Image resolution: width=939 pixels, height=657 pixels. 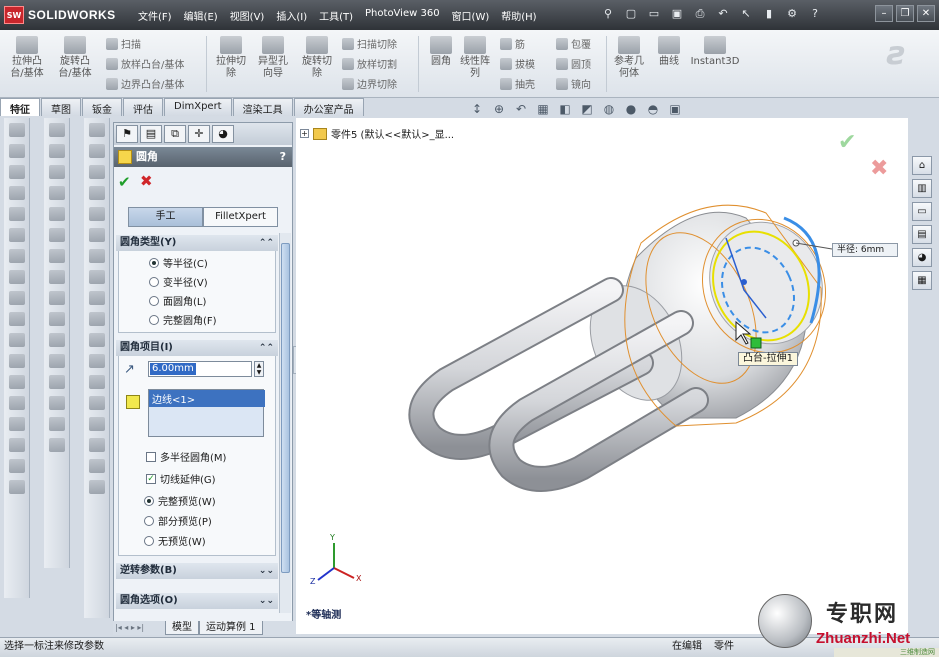 What do you see at coordinates (207, 398) in the screenshot?
I see `selected-edge-item: 边线<1>` at bounding box center [207, 398].